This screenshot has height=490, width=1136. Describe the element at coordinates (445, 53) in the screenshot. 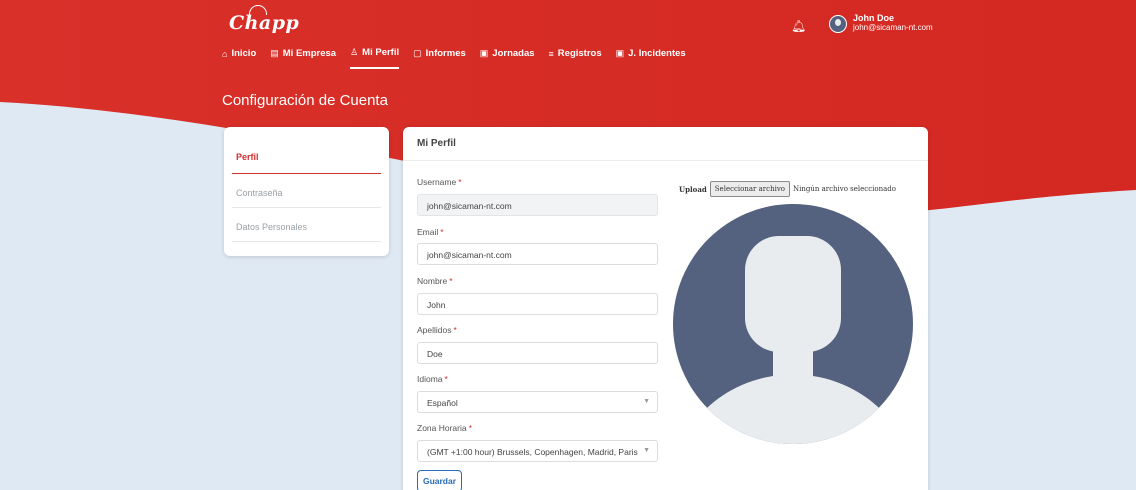

I see `nav-item-label: Informes` at that location.